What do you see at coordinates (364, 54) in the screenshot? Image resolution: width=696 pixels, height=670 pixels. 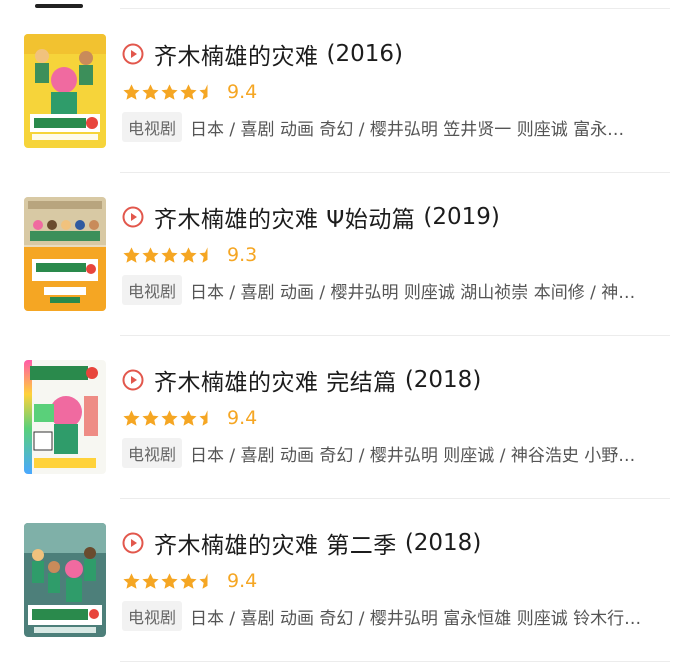 I see `item-year: (2016)` at bounding box center [364, 54].